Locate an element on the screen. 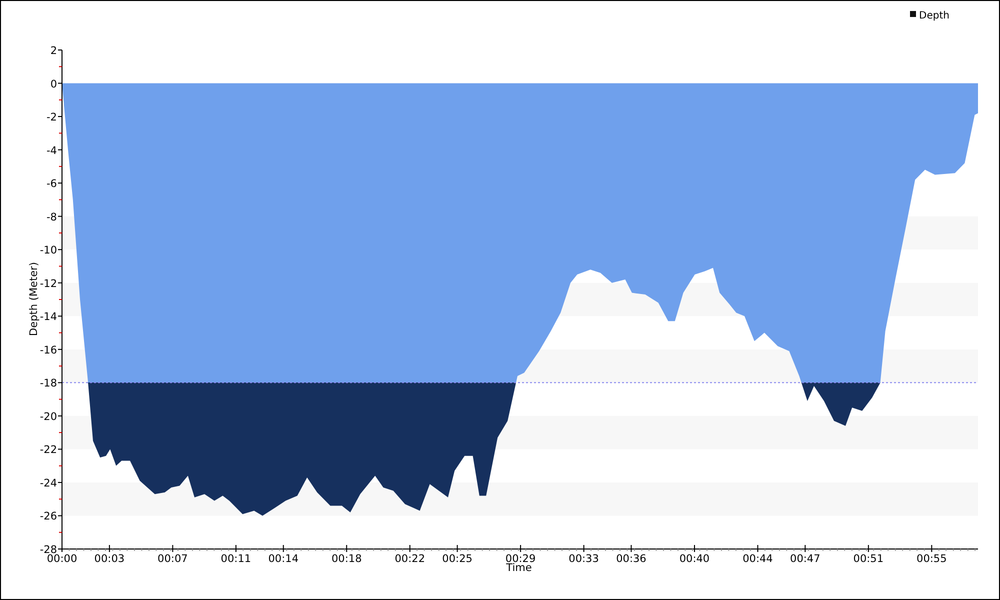  y-tick-label: -6 is located at coordinates (51, 184).